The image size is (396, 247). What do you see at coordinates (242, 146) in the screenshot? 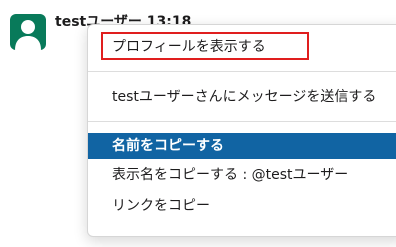
I see `menu-item-copy-name: 名前をコピーする` at bounding box center [242, 146].